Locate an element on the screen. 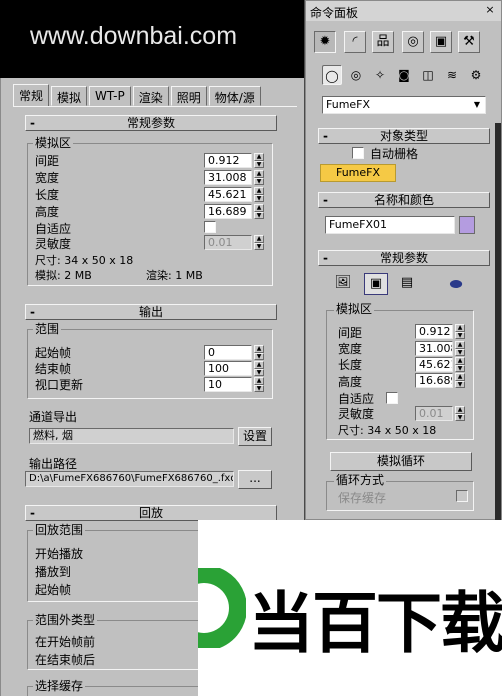 The height and width of the screenshot is (696, 502). rollout-output: - 输出 is located at coordinates (151, 312).